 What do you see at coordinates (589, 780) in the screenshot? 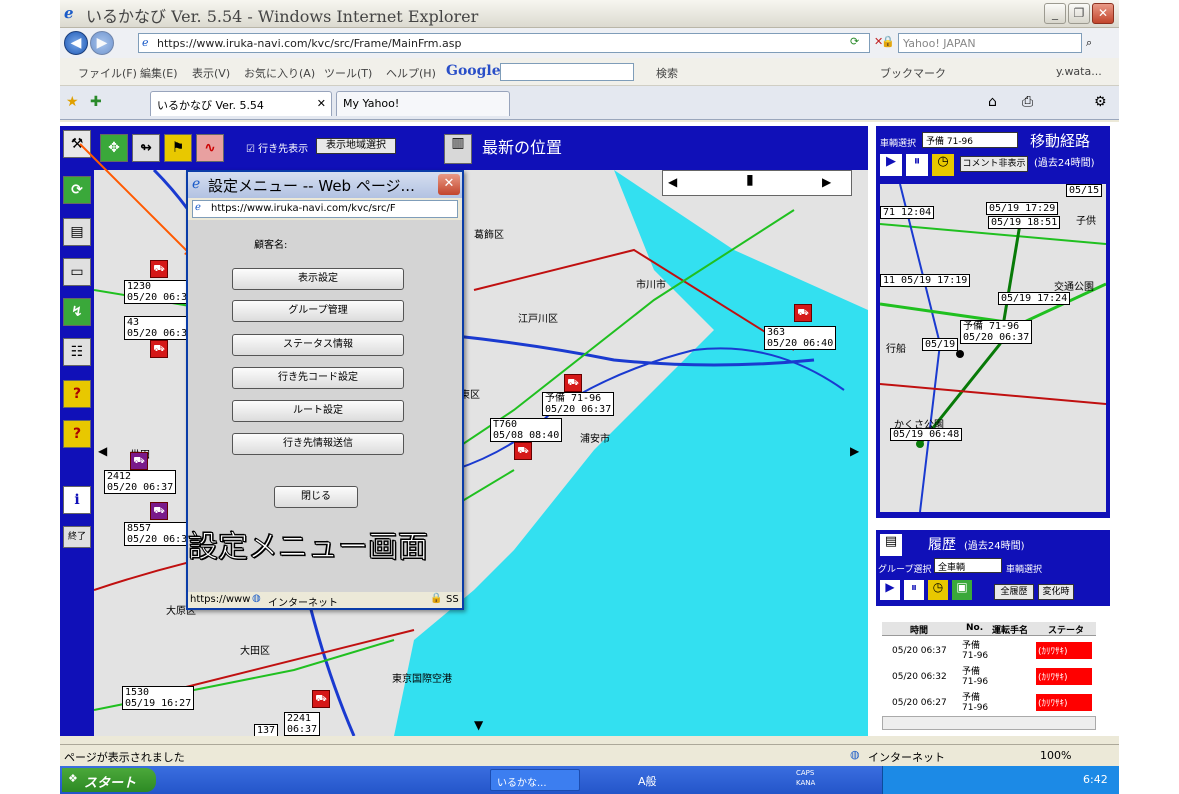
I see `taskbar: スタート ❖ いるかな... A般 CAPS KANA 6:42` at bounding box center [589, 780].